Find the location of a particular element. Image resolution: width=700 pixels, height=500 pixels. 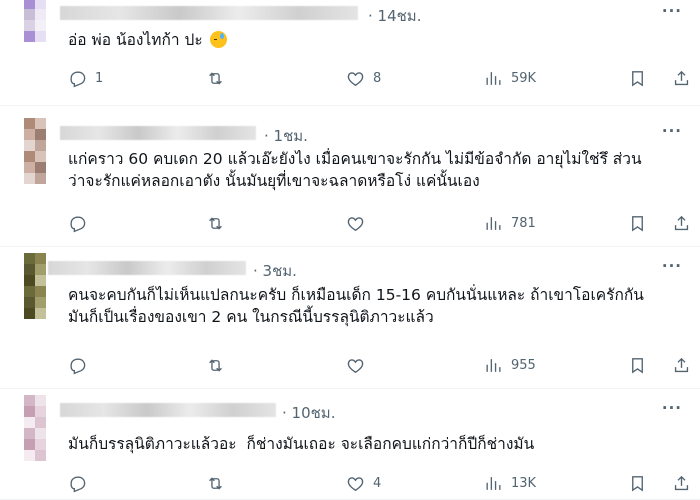

like-count: 4 is located at coordinates (377, 483).